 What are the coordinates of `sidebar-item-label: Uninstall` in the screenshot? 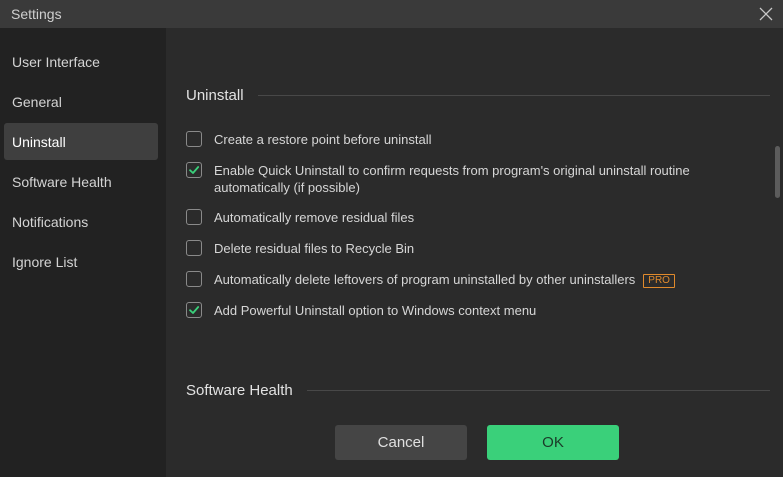 It's located at (39, 141).